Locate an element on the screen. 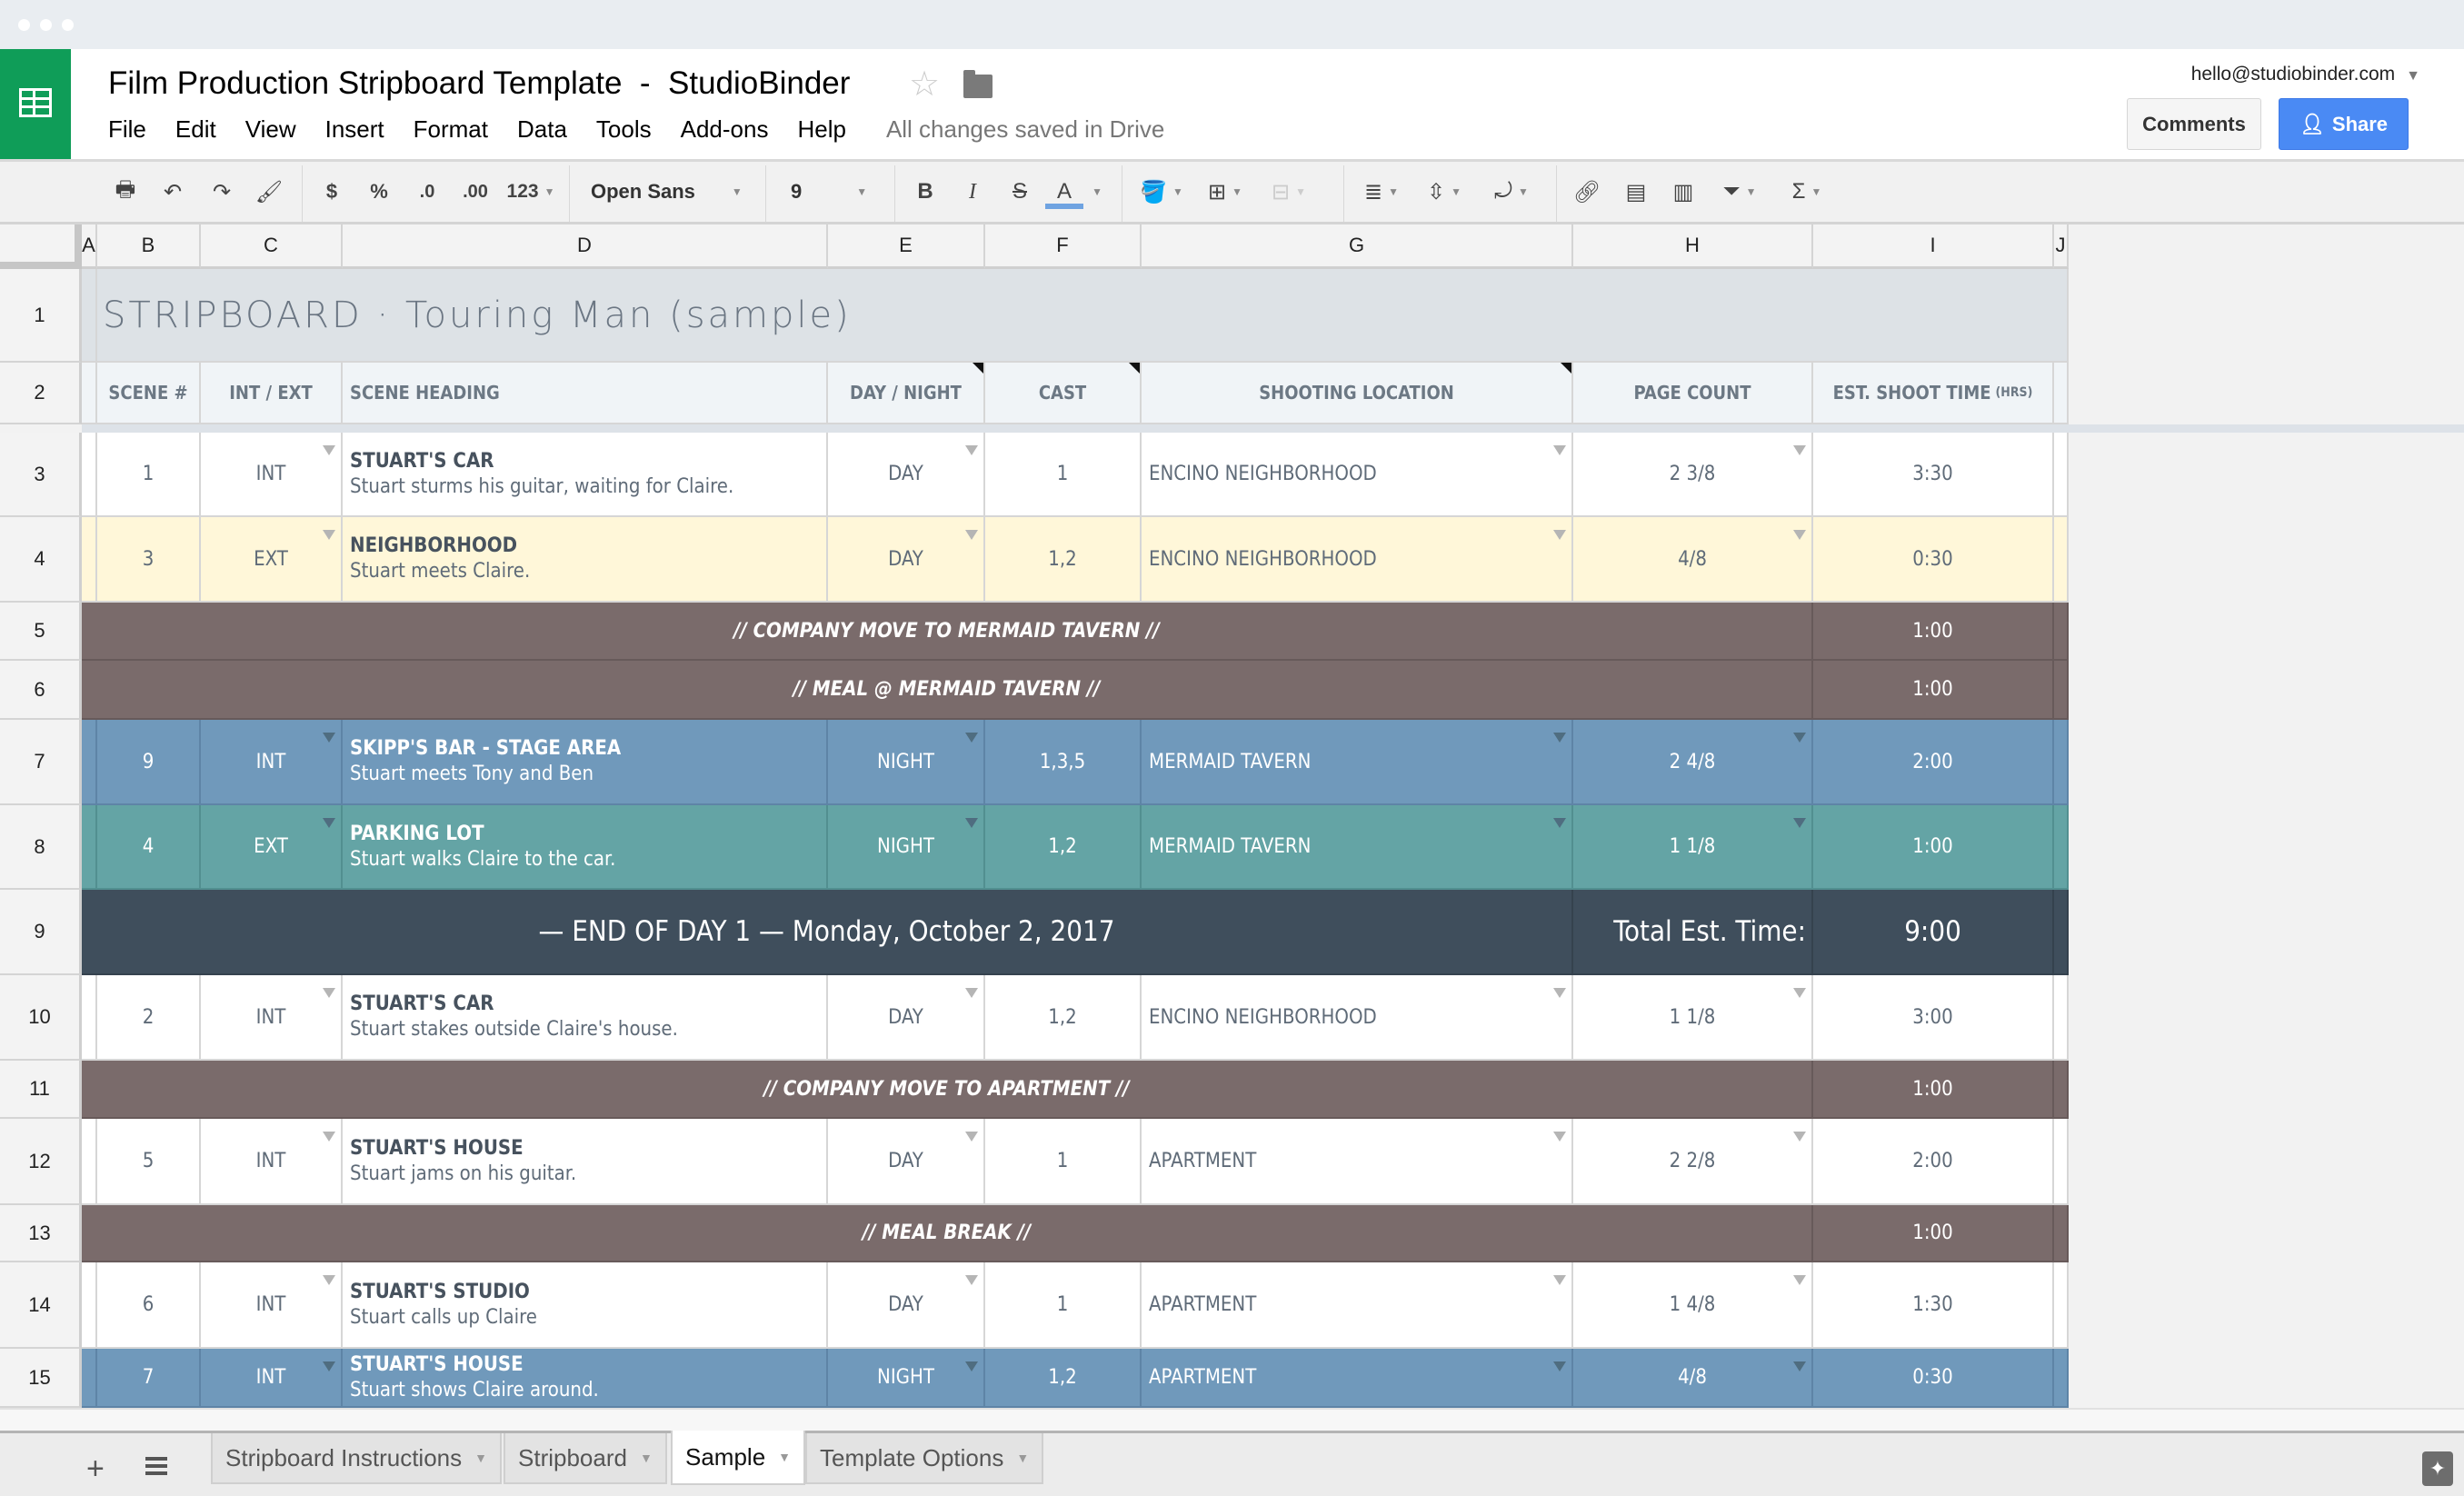 The width and height of the screenshot is (2464, 1496). menu-tools: Tools is located at coordinates (624, 129).